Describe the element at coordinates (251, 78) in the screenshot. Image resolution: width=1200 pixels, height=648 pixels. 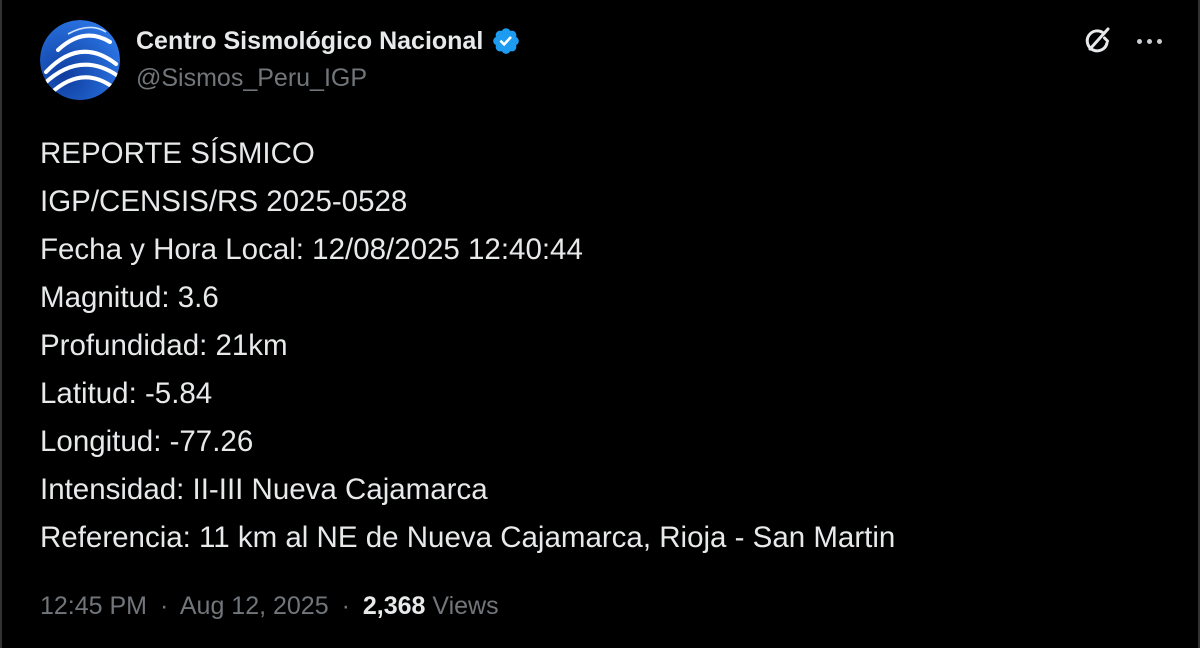
I see `author-handle: @Sismos_Peru_IGP` at that location.